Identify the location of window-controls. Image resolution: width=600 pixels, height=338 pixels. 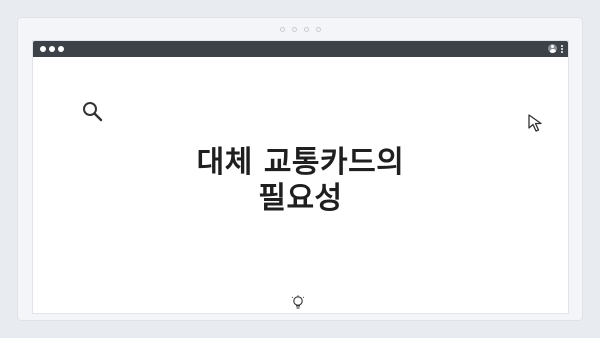
(52, 49).